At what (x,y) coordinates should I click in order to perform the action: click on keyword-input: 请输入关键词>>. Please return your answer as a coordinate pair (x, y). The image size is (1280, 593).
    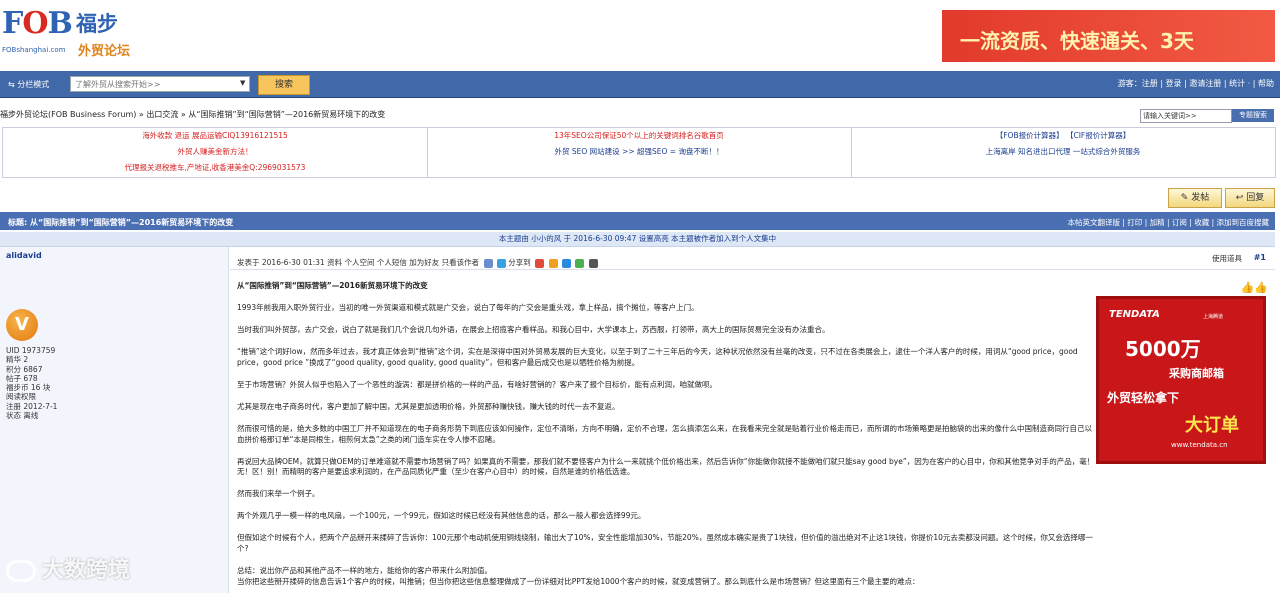
    Looking at the image, I should click on (1186, 116).